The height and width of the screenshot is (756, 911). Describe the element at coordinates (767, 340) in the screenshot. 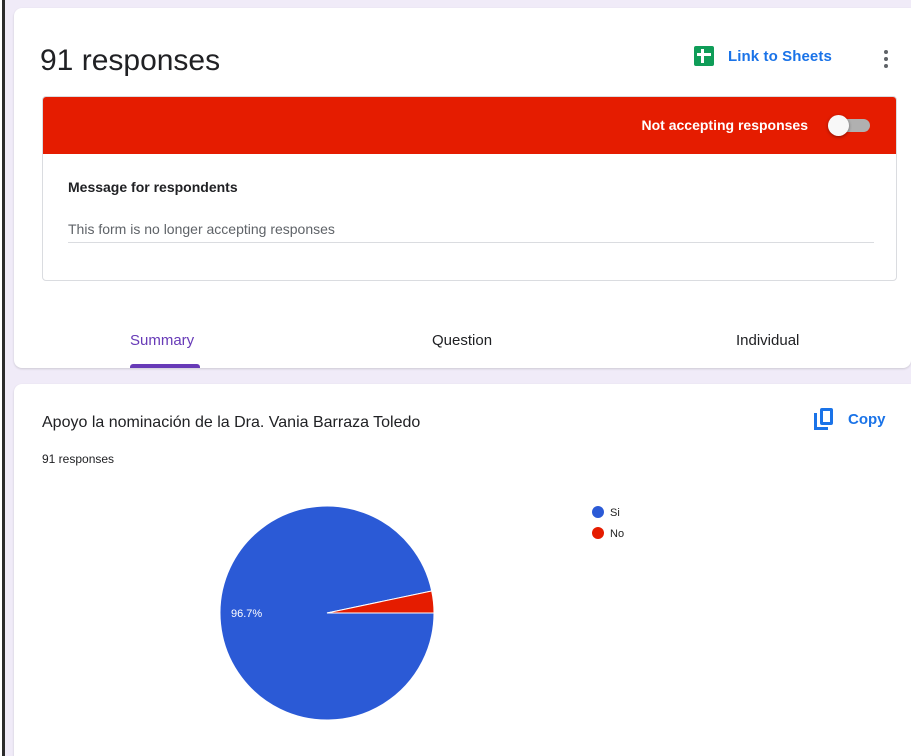

I see `tab-individual: Individual` at that location.